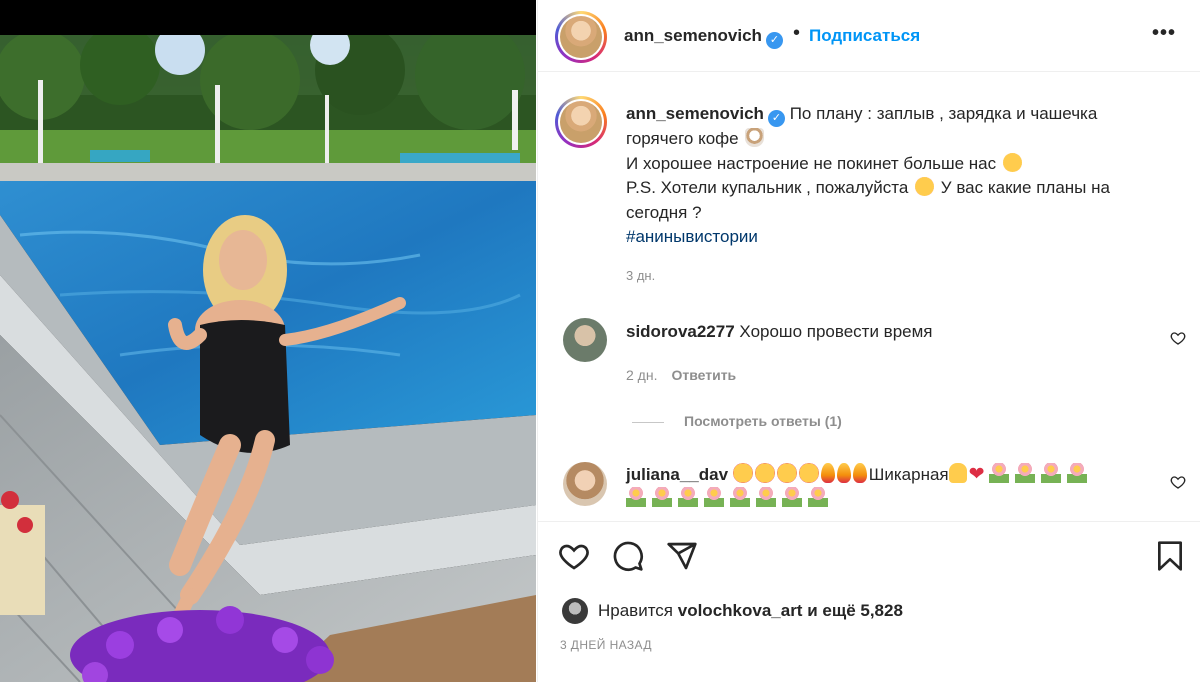  Describe the element at coordinates (575, 611) in the screenshot. I see `liker-avatar` at that location.